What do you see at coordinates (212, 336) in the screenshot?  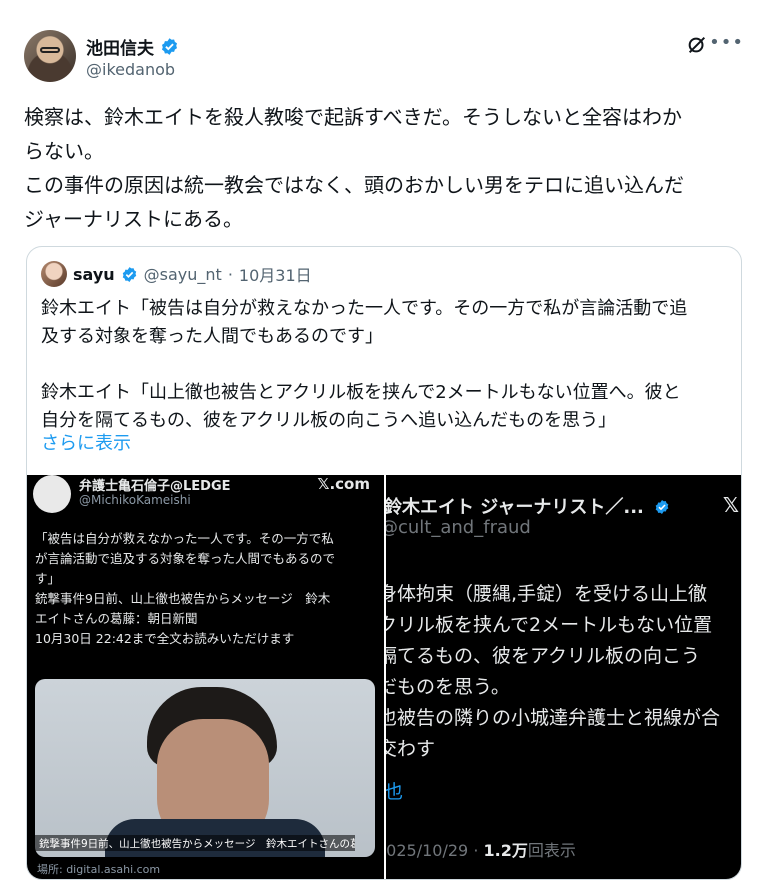 I see `quote-line: 及する対象を奪った人間でもあるのです」` at bounding box center [212, 336].